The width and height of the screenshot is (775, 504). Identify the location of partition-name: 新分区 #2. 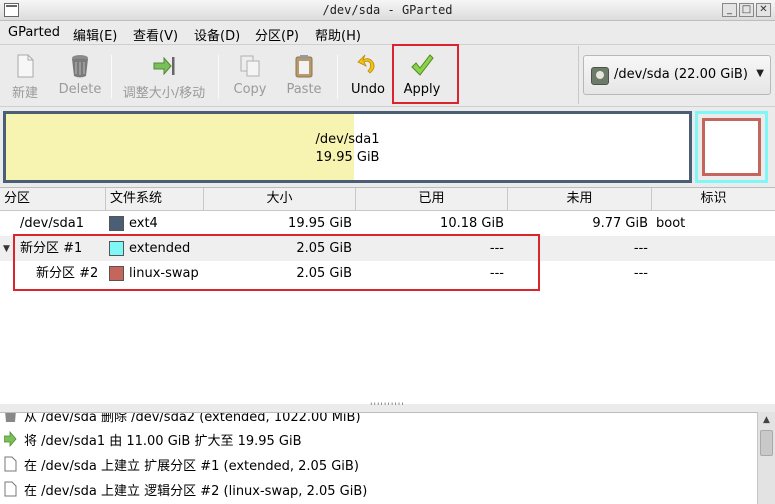
(67, 273).